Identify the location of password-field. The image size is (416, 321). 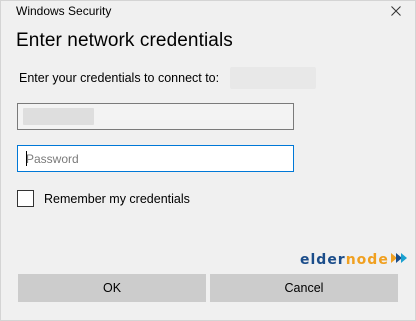
(155, 158).